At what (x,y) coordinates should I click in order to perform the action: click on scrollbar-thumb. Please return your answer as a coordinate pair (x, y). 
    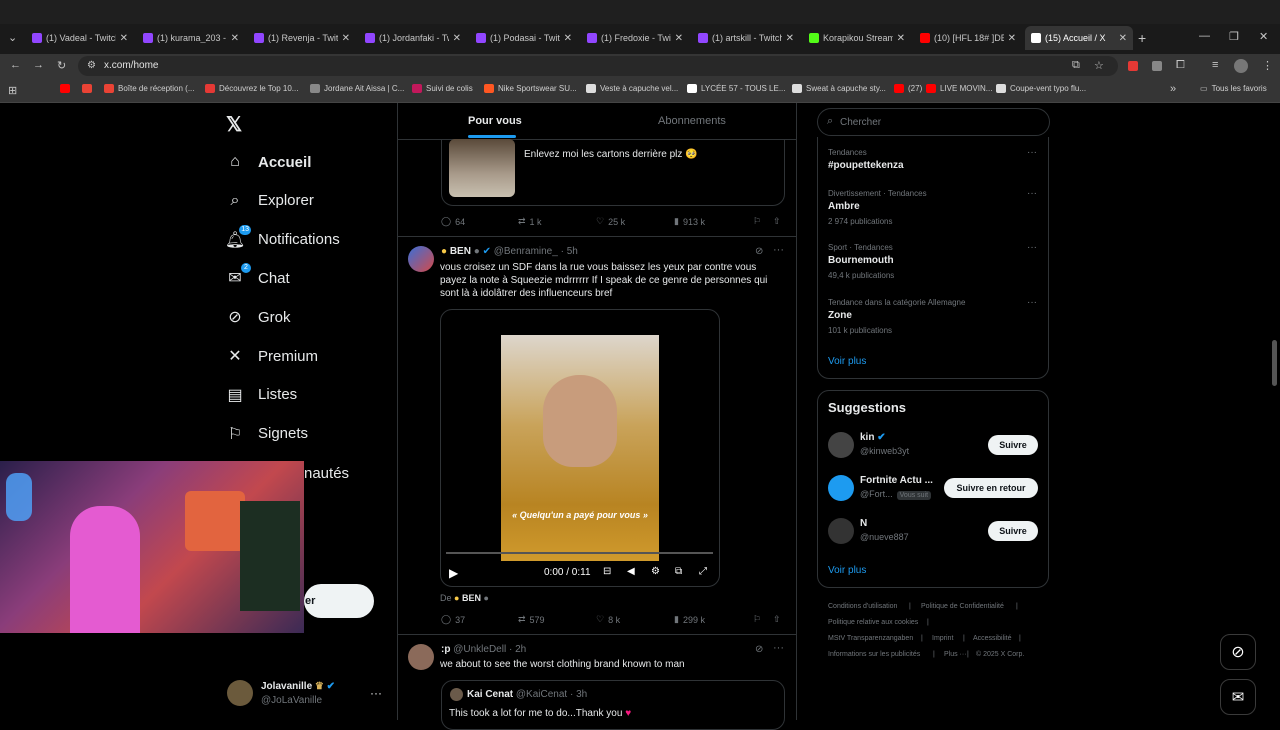
    Looking at the image, I should click on (1274, 363).